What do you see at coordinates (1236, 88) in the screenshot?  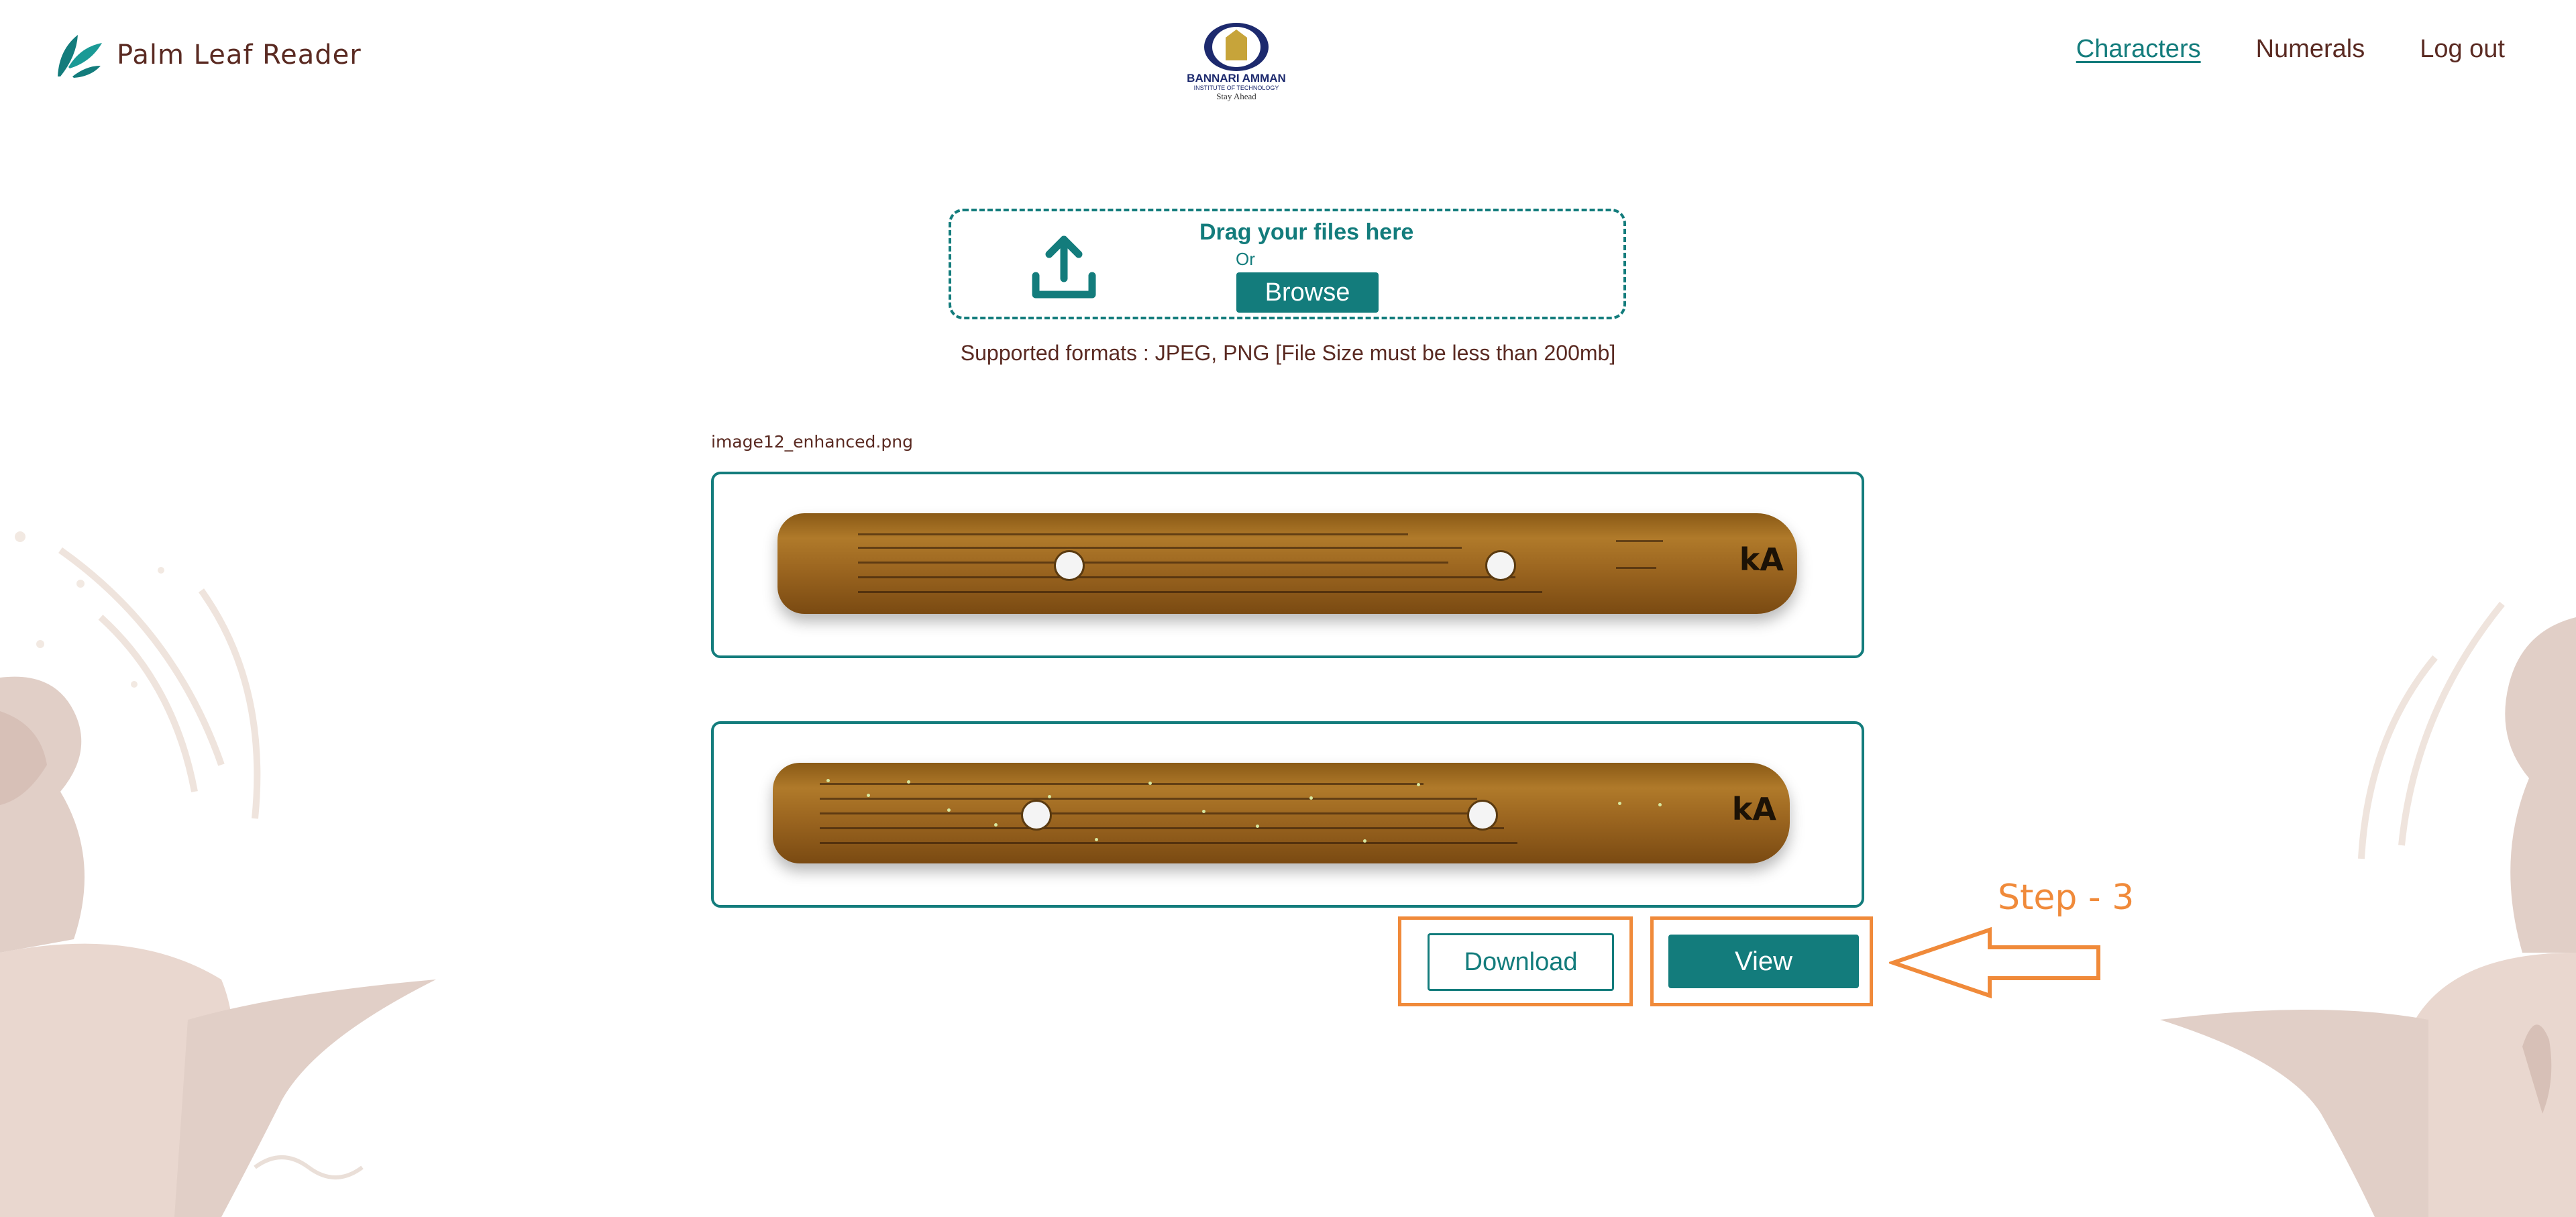 I see `institution-subtitle: INSTITUTE OF TECHNOLOGY` at bounding box center [1236, 88].